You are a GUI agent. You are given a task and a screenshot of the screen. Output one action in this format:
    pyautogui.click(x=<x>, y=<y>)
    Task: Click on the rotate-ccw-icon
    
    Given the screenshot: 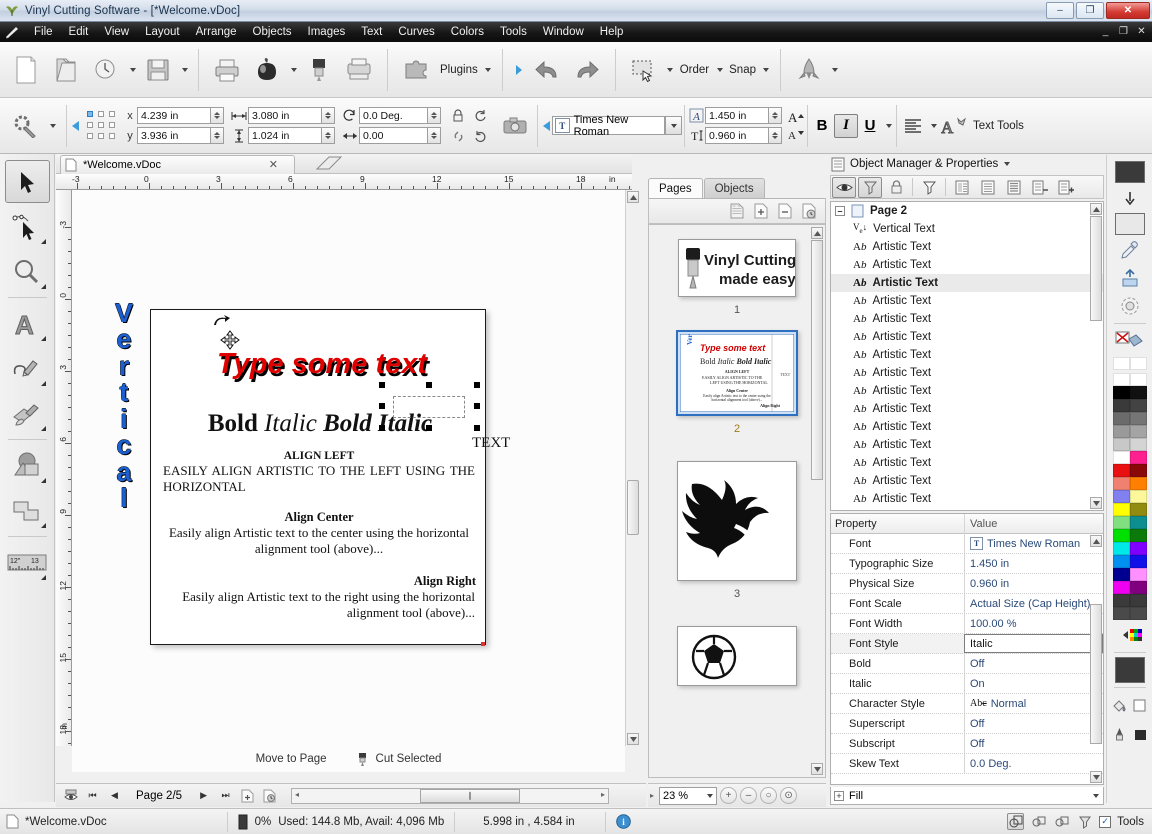 What is the action you would take?
    pyautogui.click(x=480, y=136)
    